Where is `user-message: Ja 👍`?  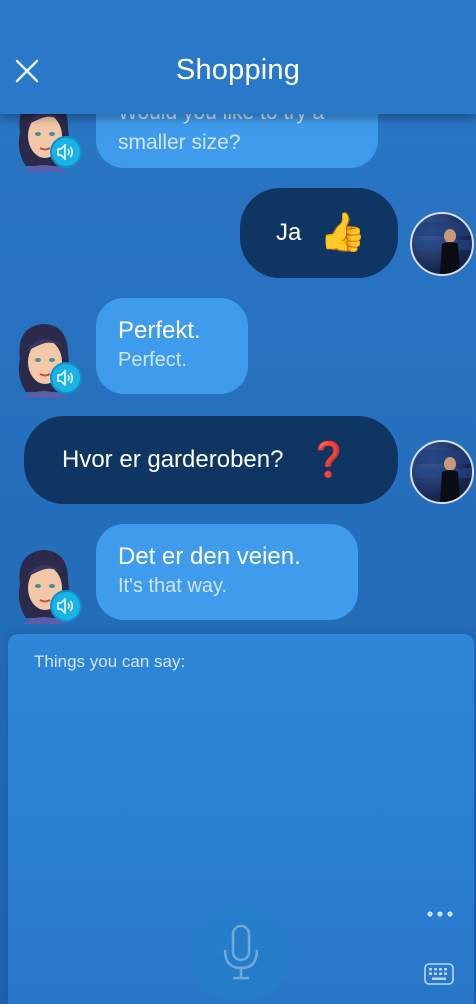 user-message: Ja 👍 is located at coordinates (319, 233).